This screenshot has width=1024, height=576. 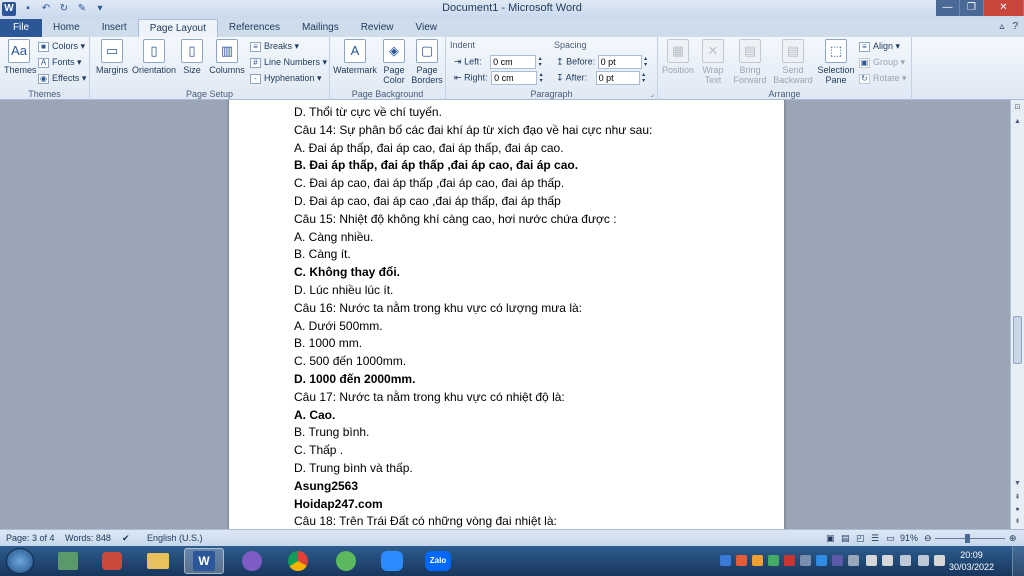 I want to click on word-taskbar-icon: W, so click(x=204, y=561).